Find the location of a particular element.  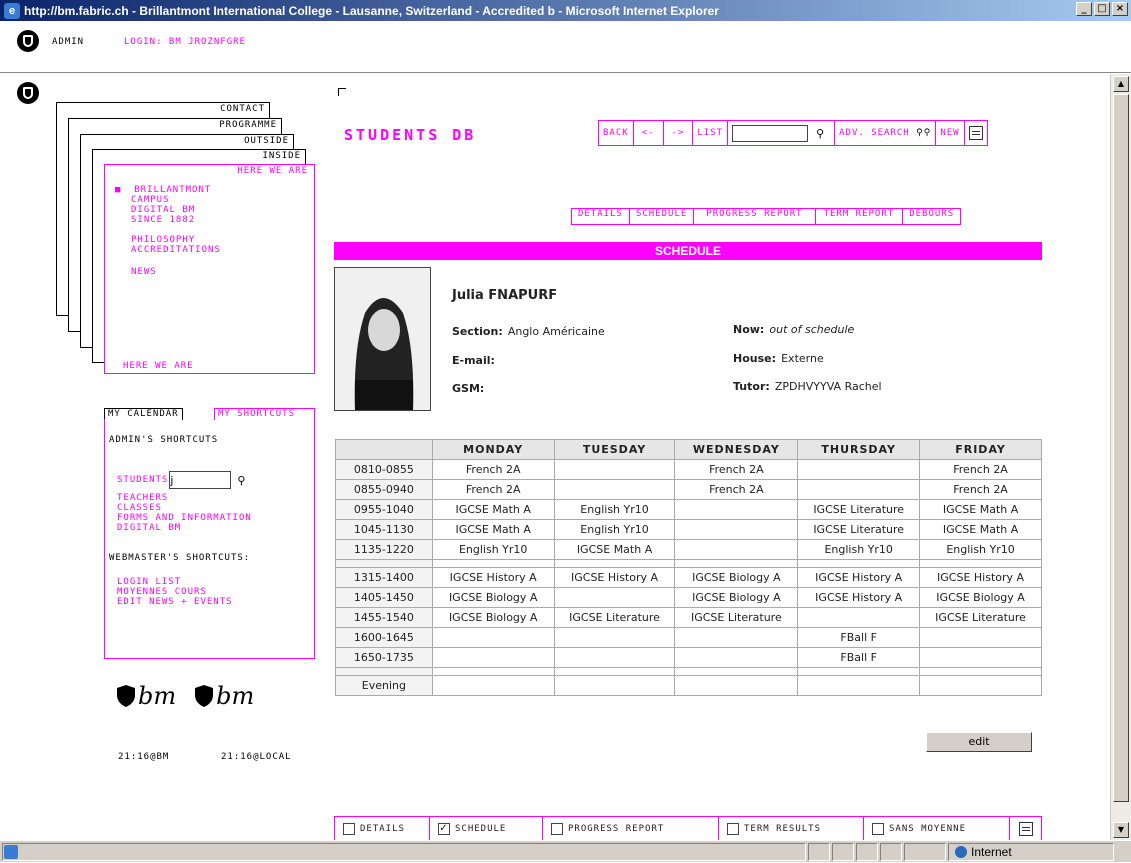

tab-term-report: TERM REPORT is located at coordinates (859, 216).